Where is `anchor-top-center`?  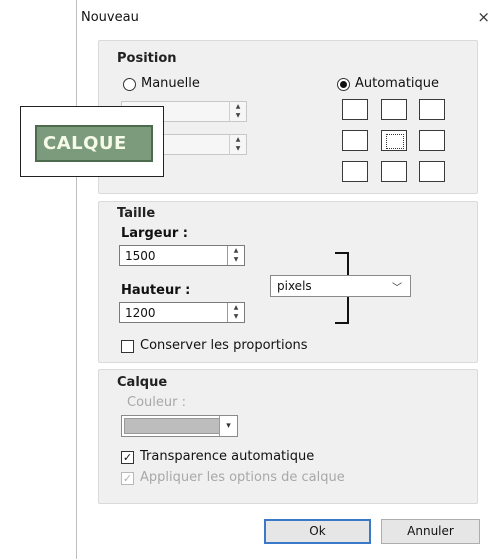 anchor-top-center is located at coordinates (394, 109).